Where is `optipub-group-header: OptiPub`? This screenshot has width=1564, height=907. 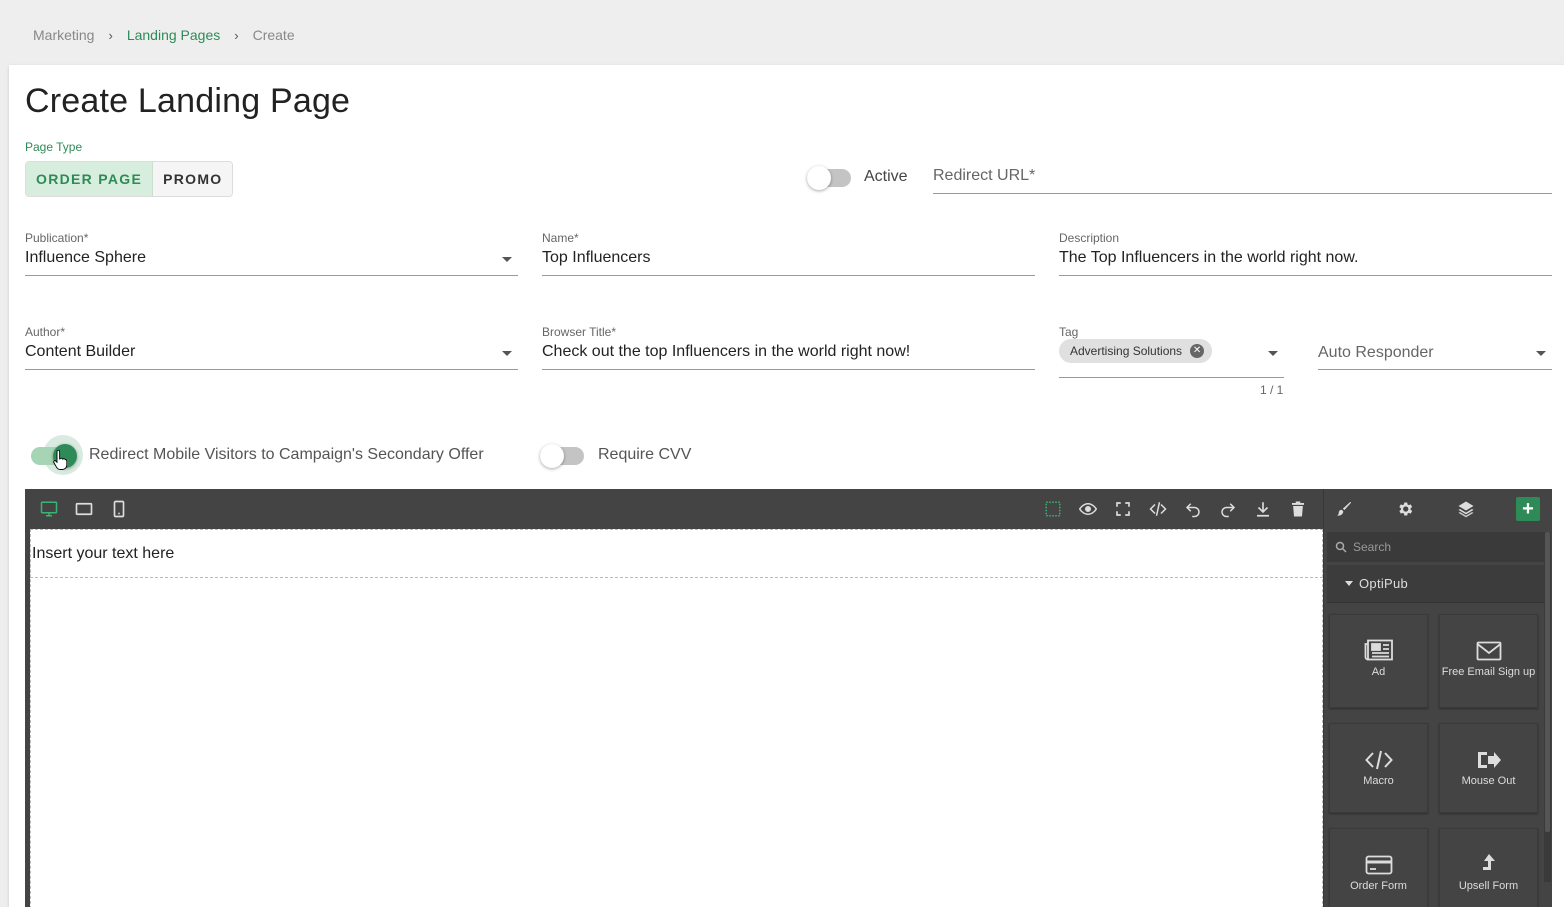 optipub-group-header: OptiPub is located at coordinates (1436, 584).